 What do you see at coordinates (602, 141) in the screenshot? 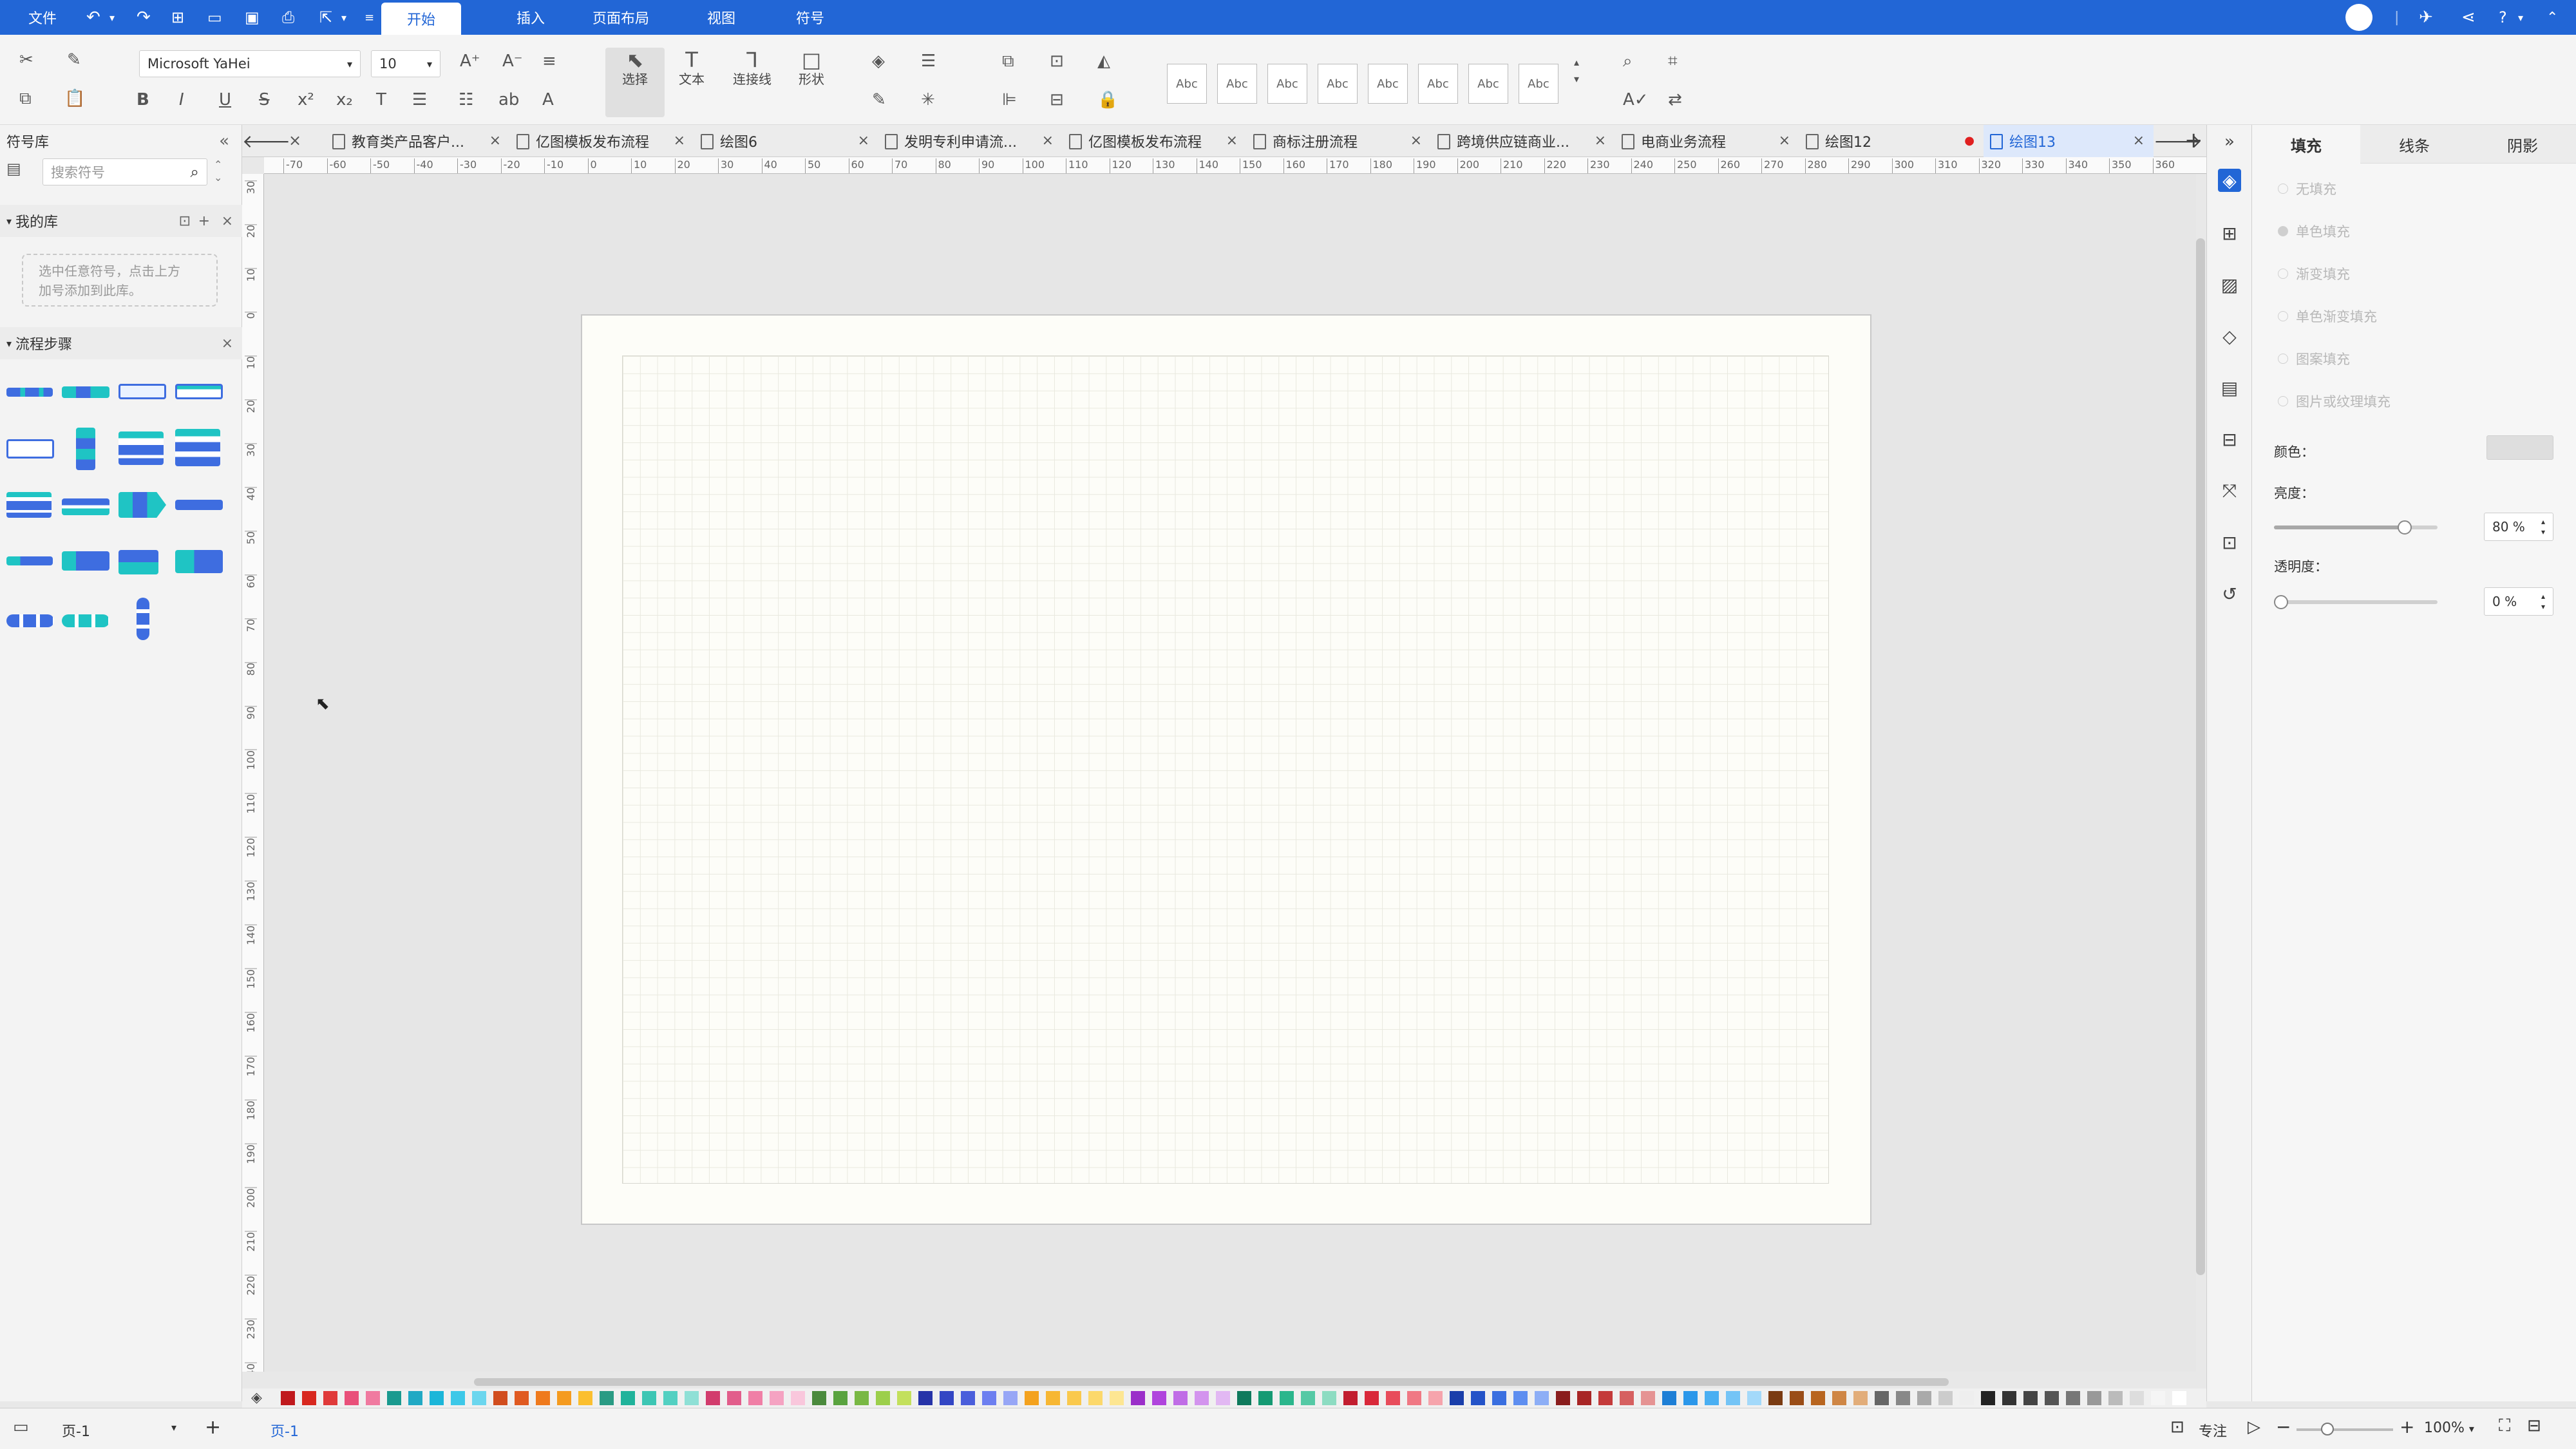
I see `doc-tab: 亿图模板发布流程 ×` at bounding box center [602, 141].